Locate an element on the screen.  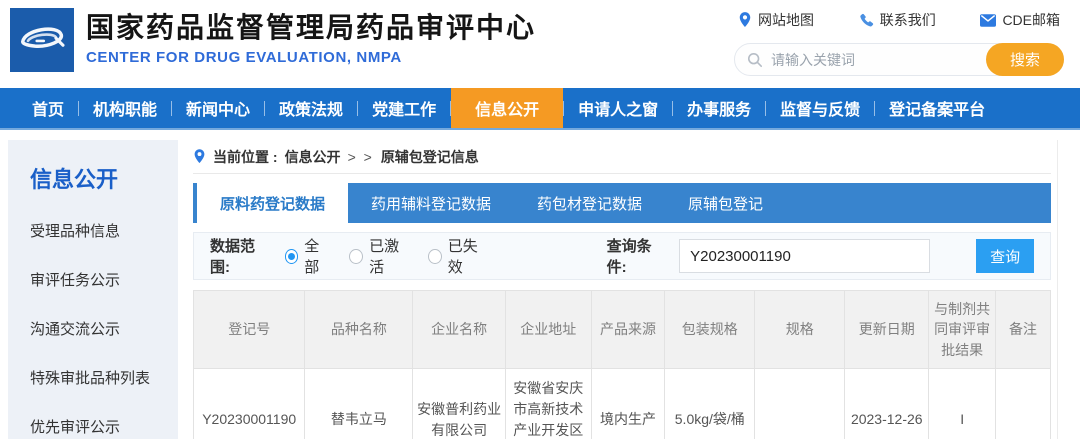
breadcrumb-prefix: 当前位置 : is located at coordinates (245, 156).